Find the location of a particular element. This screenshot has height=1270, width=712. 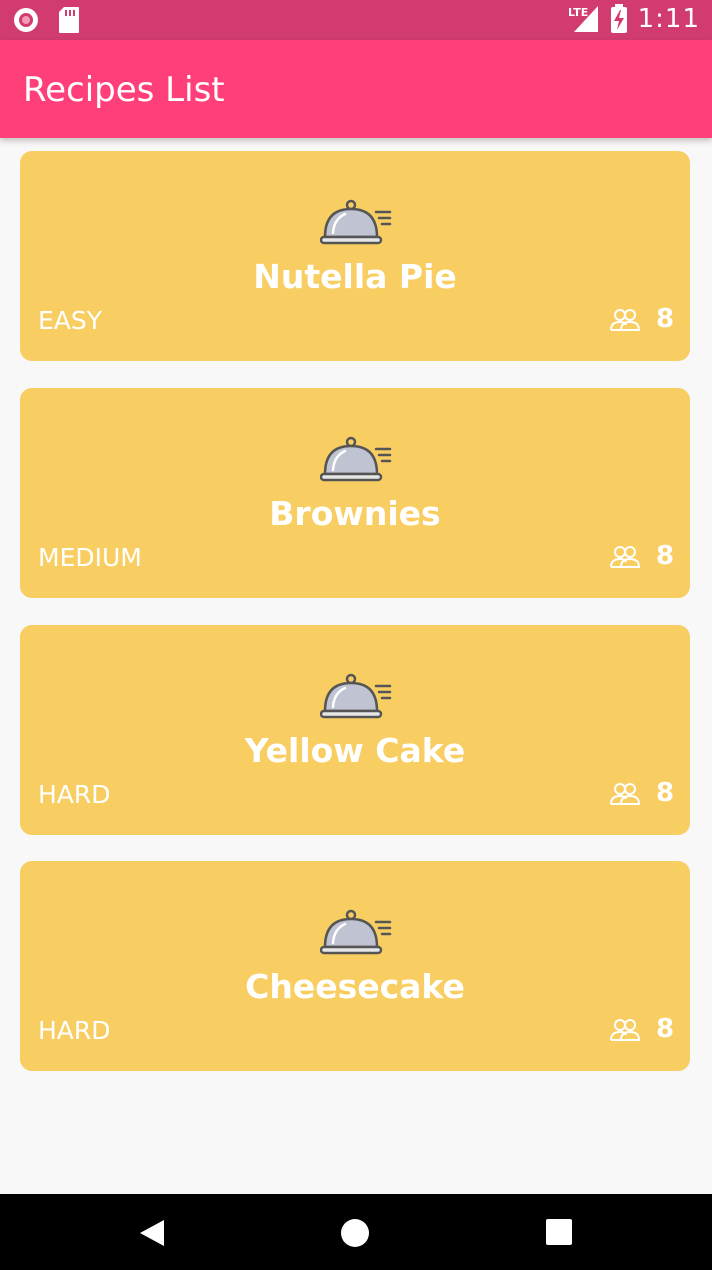

navigation-bar is located at coordinates (356, 1232).